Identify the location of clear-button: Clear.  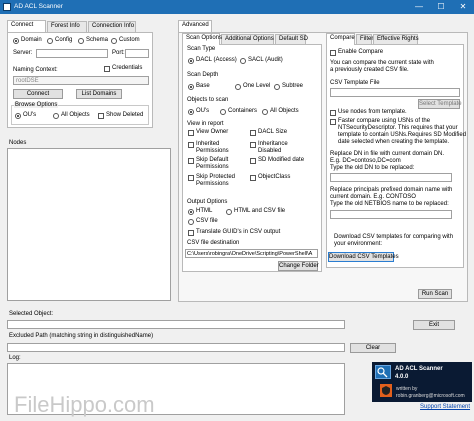
(373, 348).